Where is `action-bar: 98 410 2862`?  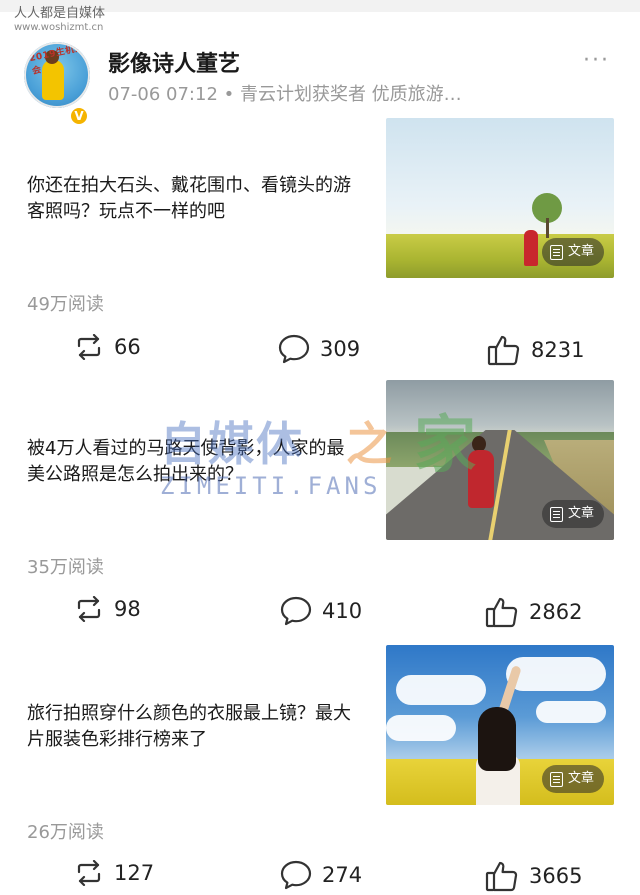
action-bar: 98 410 2862 is located at coordinates (320, 612).